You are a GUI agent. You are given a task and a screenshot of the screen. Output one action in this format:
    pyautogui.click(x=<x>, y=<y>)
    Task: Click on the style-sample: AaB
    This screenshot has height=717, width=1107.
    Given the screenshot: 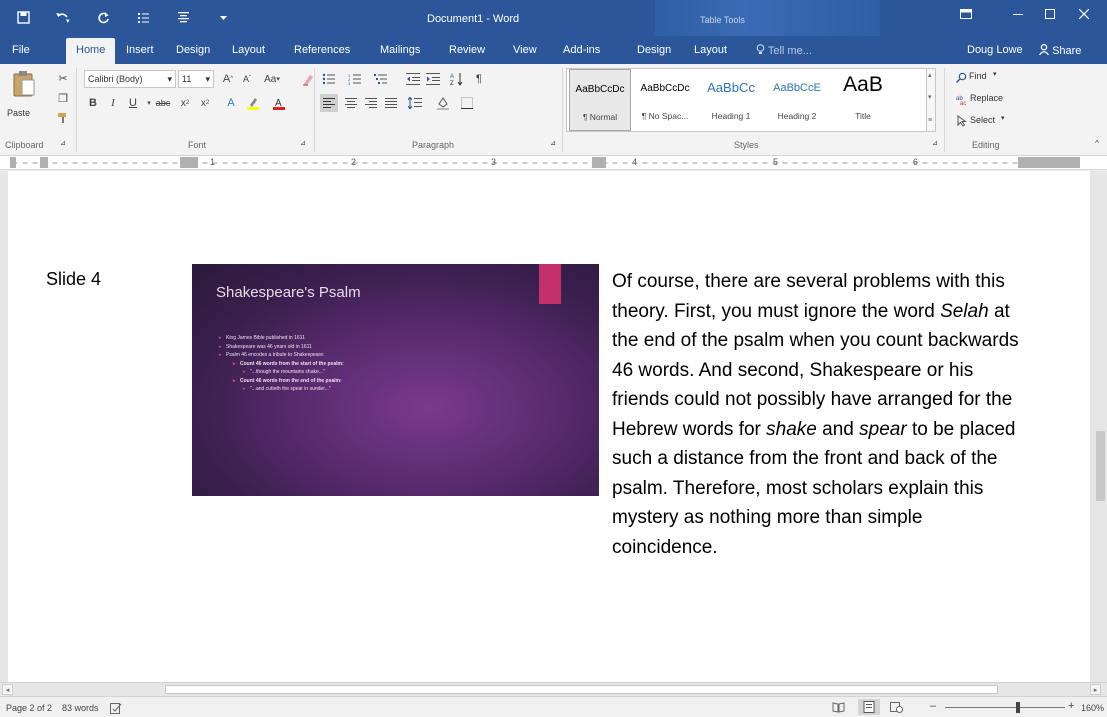 What is the action you would take?
    pyautogui.click(x=863, y=84)
    